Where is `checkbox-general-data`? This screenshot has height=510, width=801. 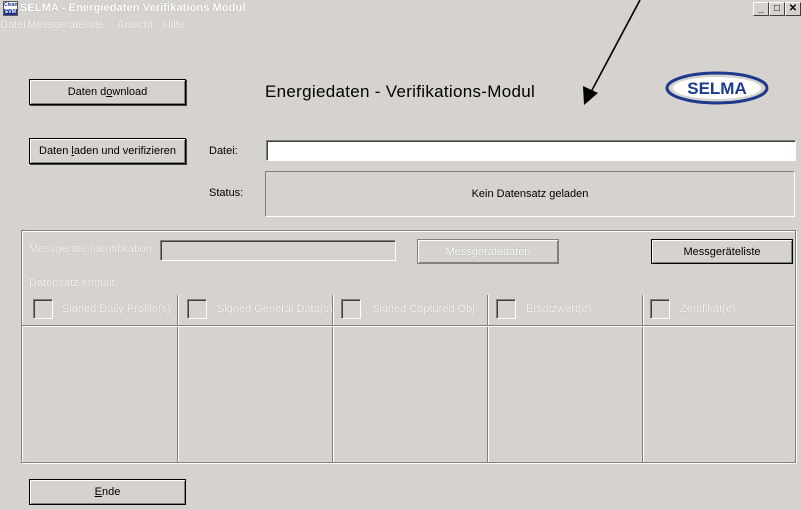
checkbox-general-data is located at coordinates (197, 309).